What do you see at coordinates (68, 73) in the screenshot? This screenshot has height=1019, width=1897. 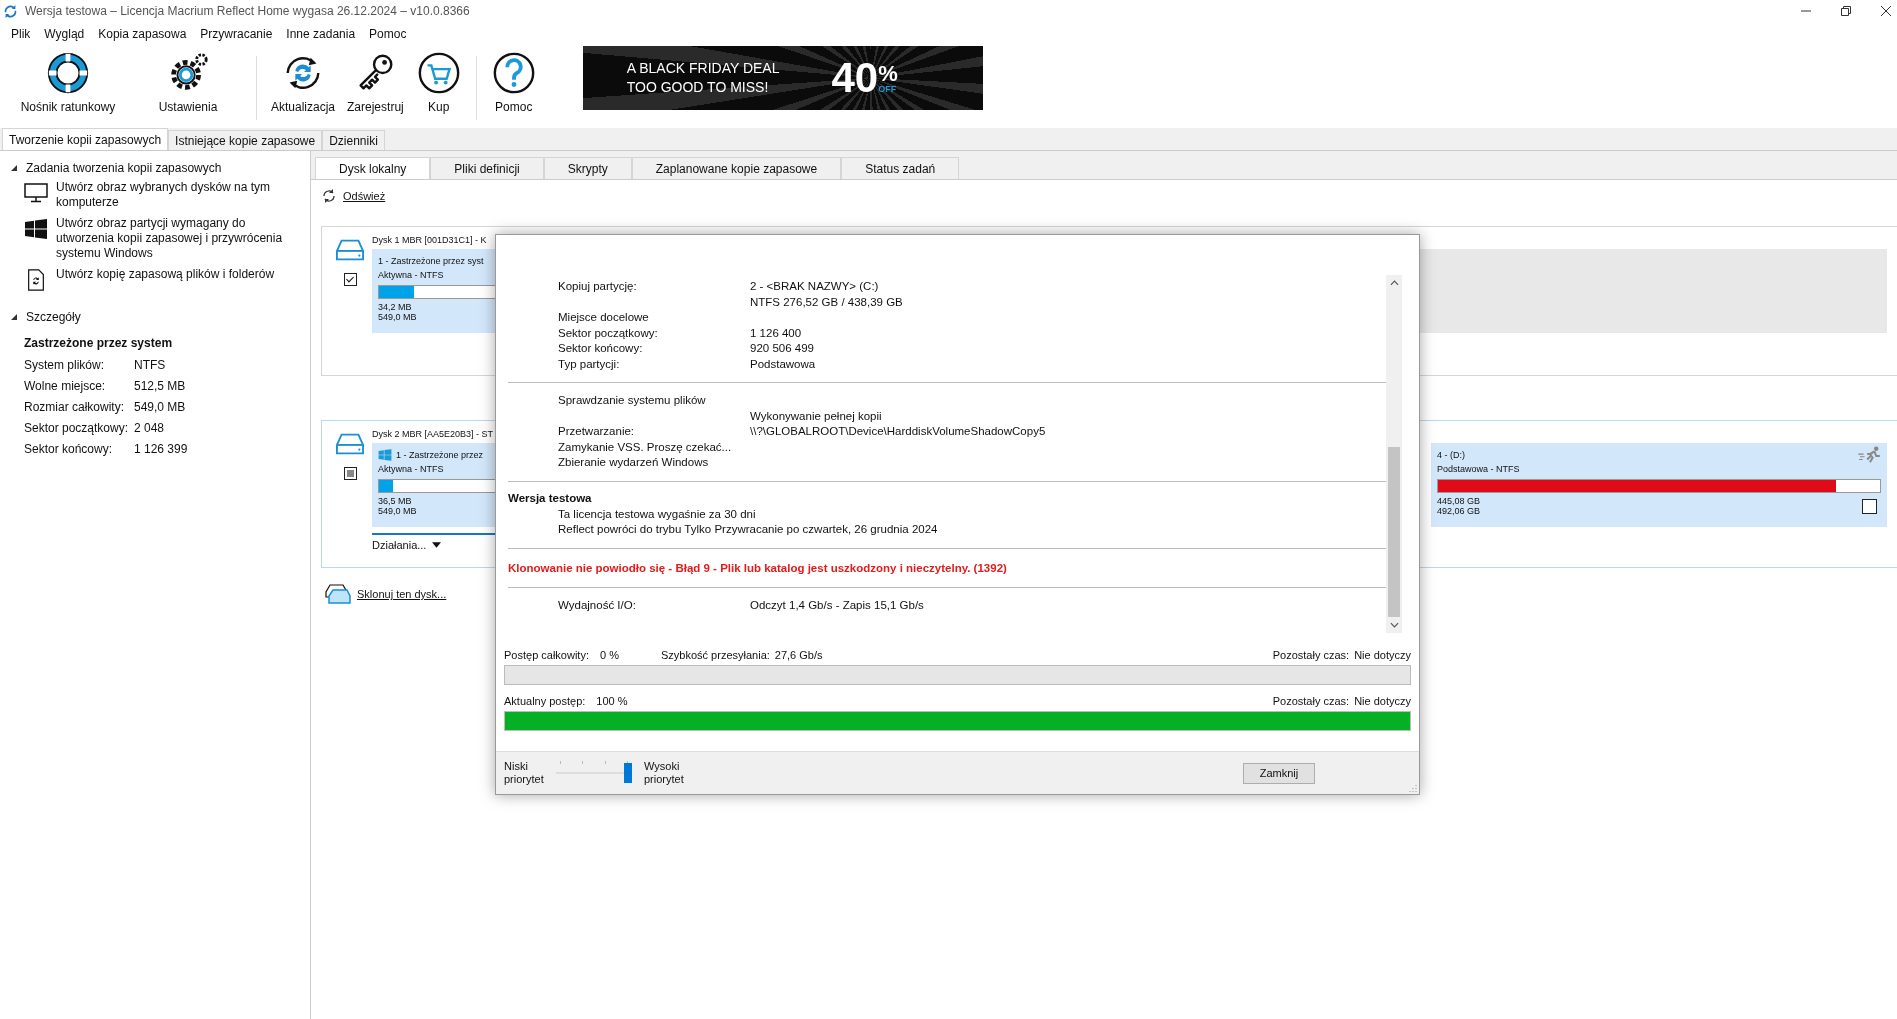 I see `lifebuoy-icon` at bounding box center [68, 73].